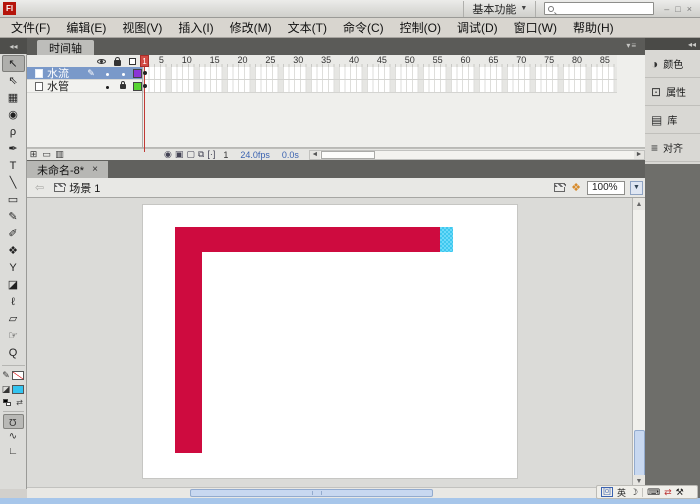 This screenshot has width=700, height=504. Describe the element at coordinates (59, 154) in the screenshot. I see `delete-layer-button: ▥` at that location.